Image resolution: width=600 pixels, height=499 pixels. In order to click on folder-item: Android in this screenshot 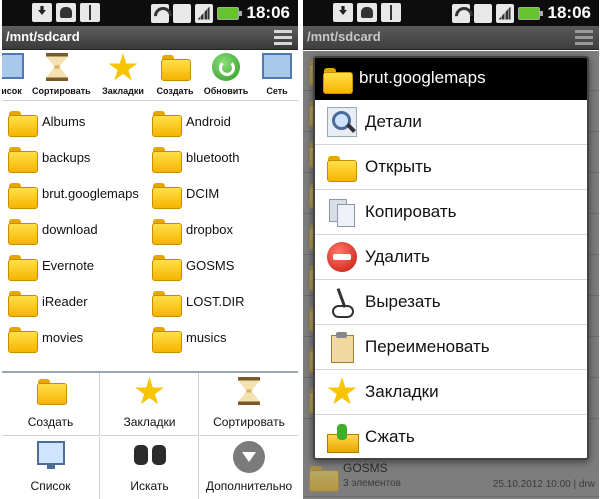, I will do `click(216, 123)`.